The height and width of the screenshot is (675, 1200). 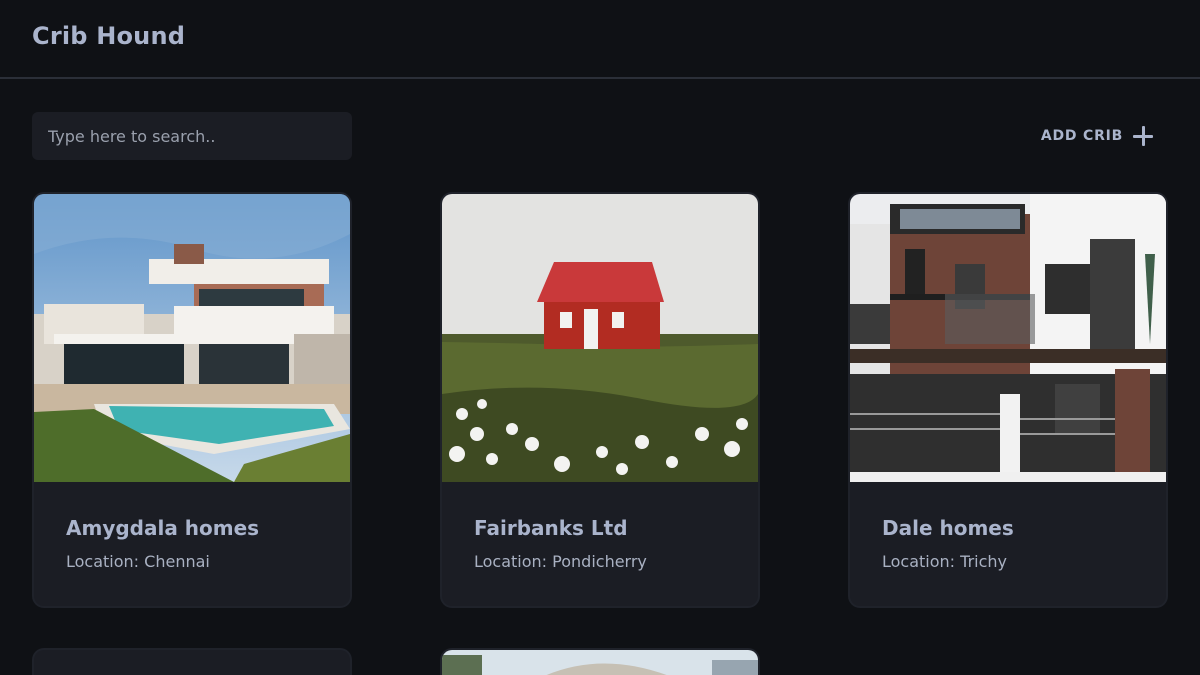 What do you see at coordinates (163, 528) in the screenshot?
I see `crib-name: Amygdala homes` at bounding box center [163, 528].